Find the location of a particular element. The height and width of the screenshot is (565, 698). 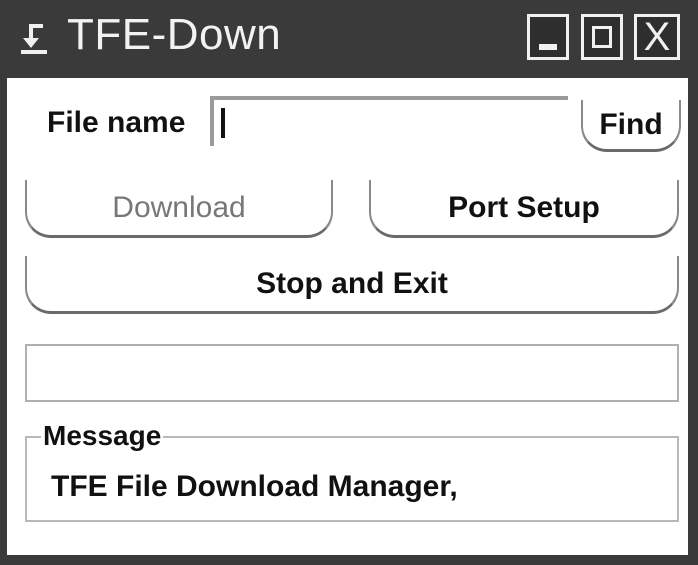

message-text: TFE File Download Manager, is located at coordinates (254, 486).